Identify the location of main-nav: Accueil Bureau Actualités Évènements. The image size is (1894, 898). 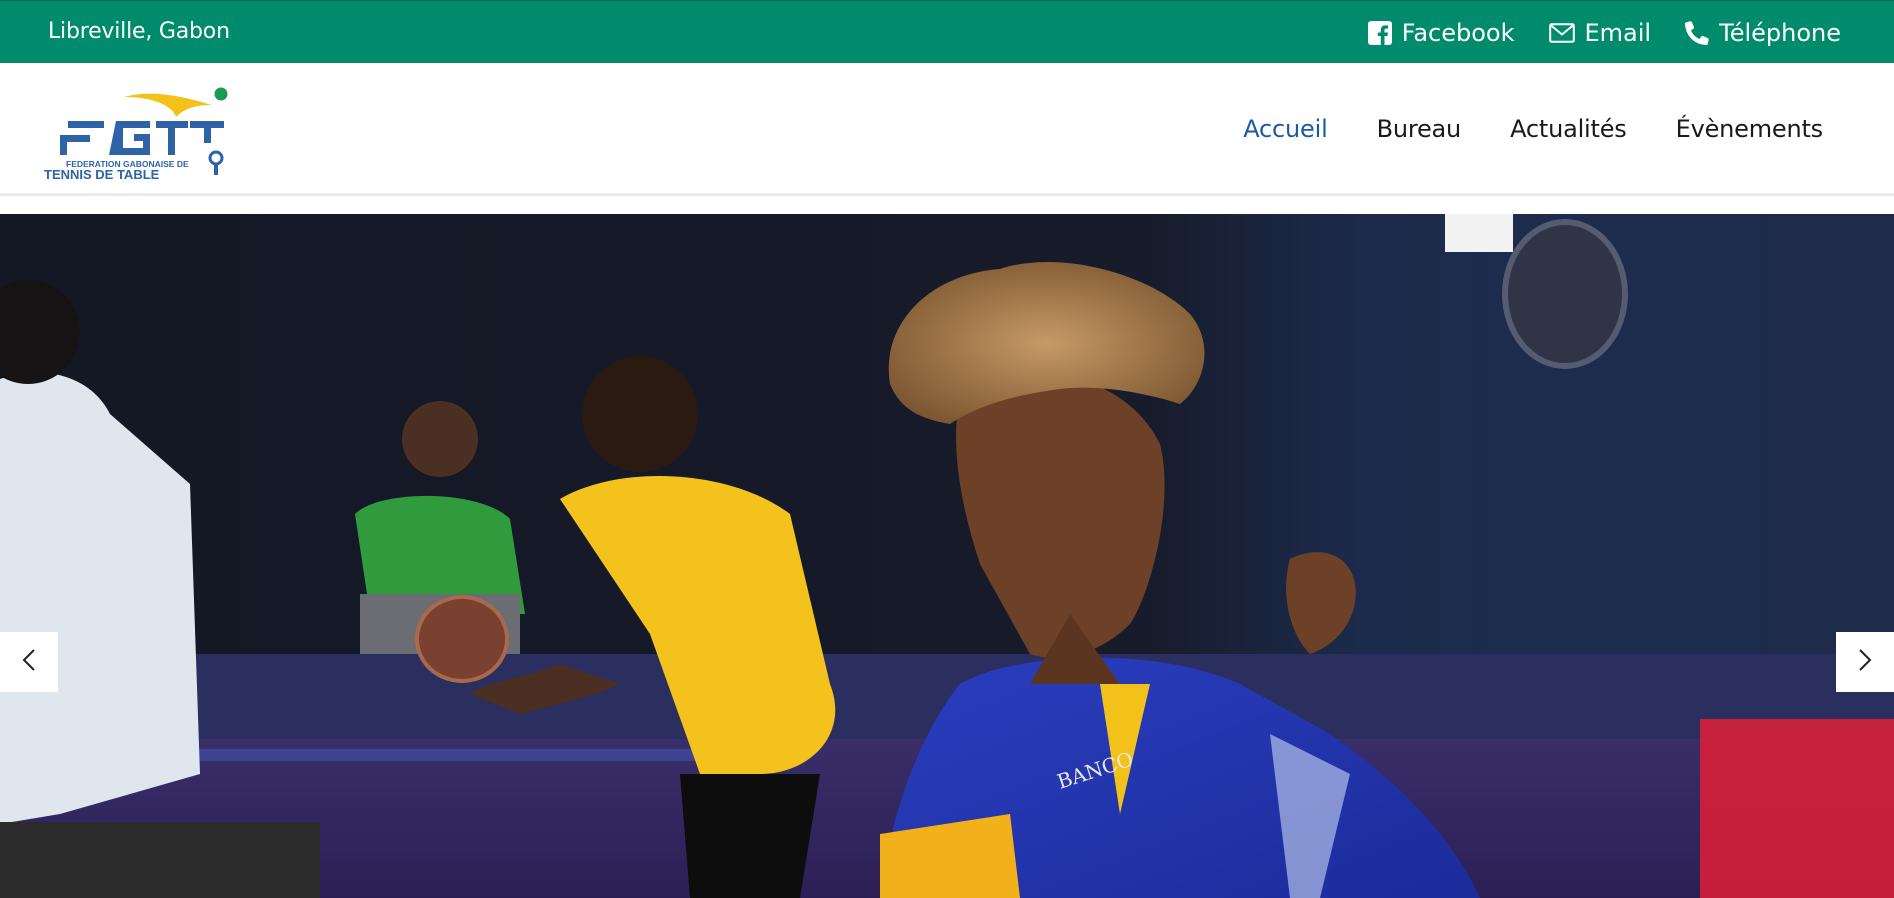
(1533, 129).